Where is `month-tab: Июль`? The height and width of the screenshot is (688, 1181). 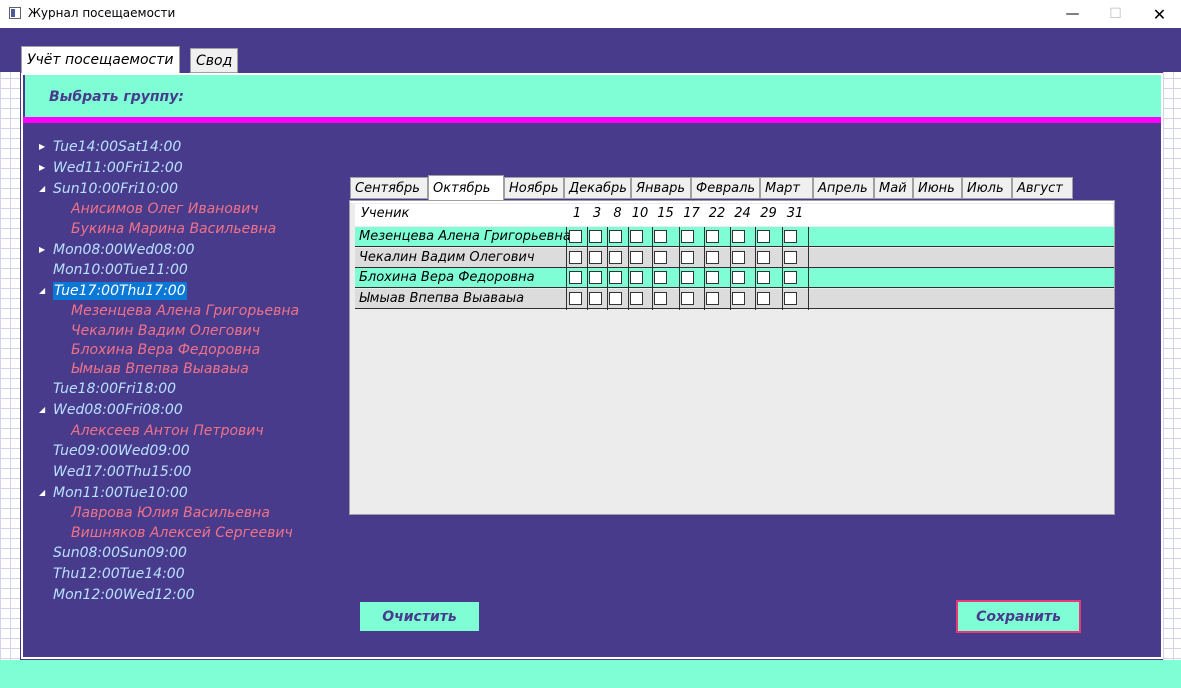
month-tab: Июль is located at coordinates (987, 188).